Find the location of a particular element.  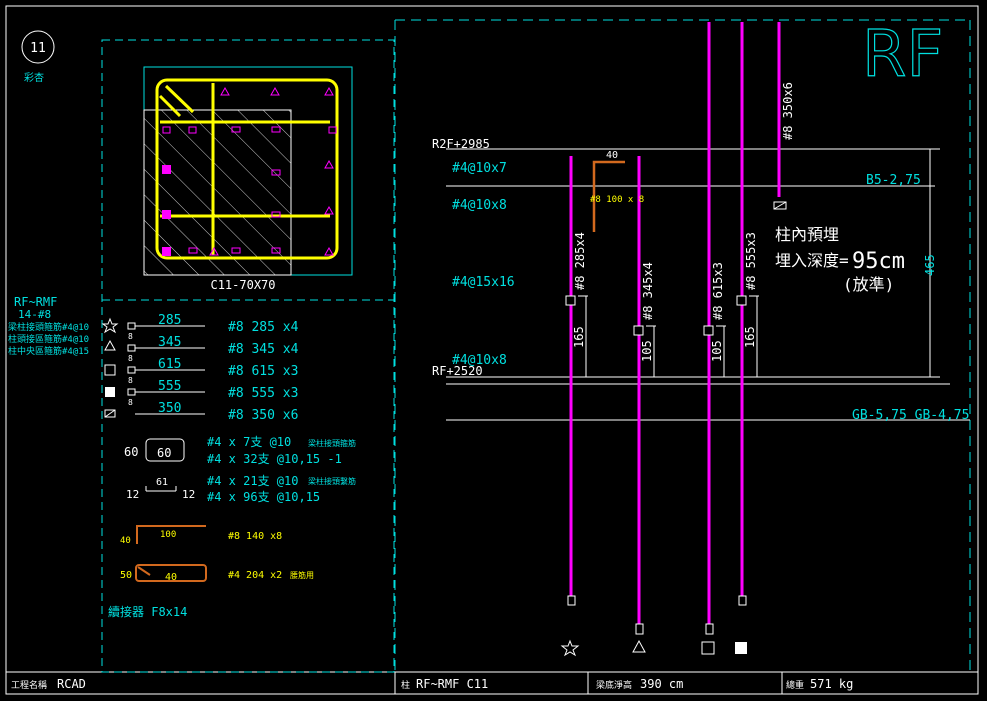

tie-zone-2: #4@10x8 is located at coordinates (479, 205).